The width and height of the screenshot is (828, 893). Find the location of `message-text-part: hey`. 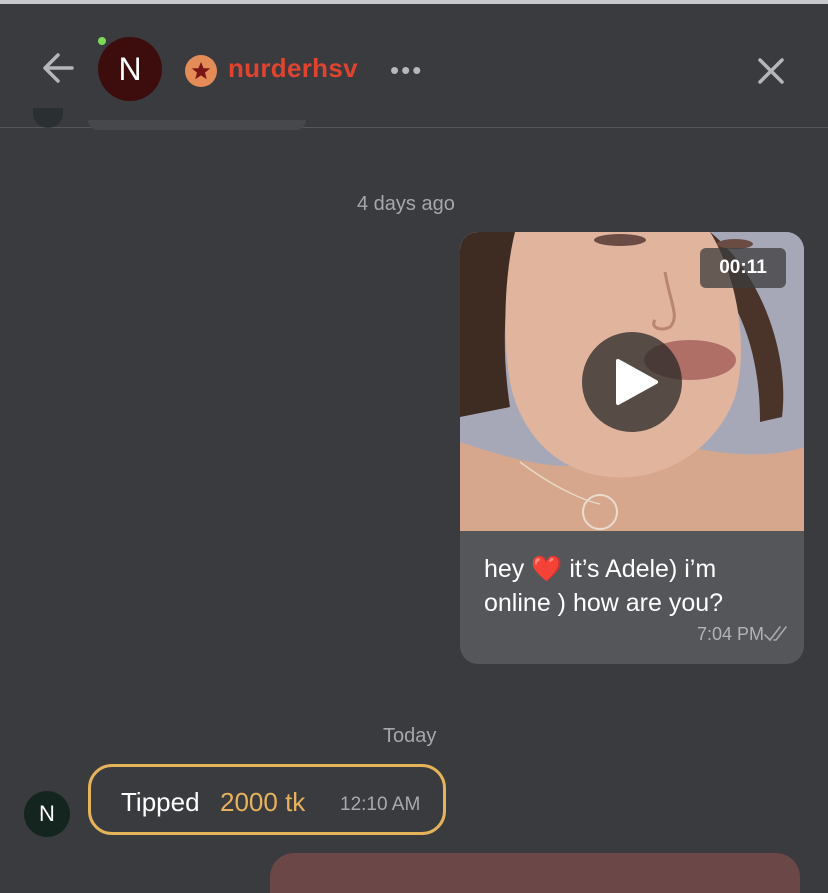

message-text-part: hey is located at coordinates (508, 569).